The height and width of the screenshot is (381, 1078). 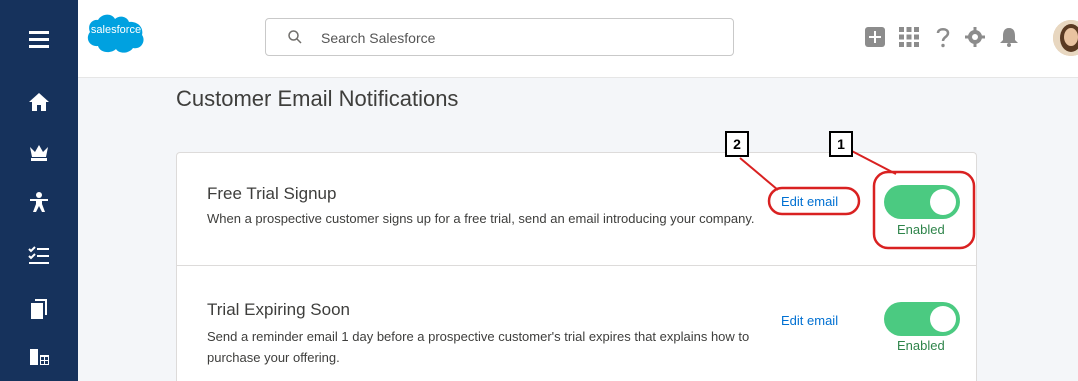 What do you see at coordinates (576, 265) in the screenshot?
I see `row-divider` at bounding box center [576, 265].